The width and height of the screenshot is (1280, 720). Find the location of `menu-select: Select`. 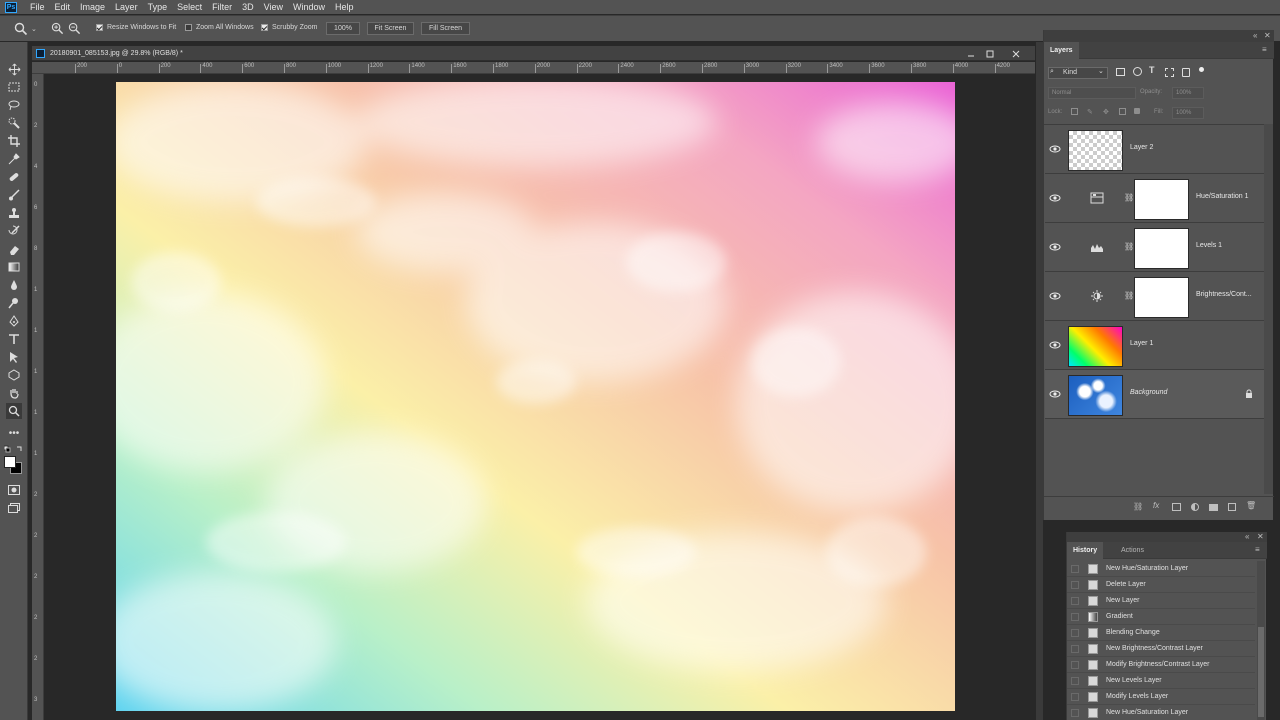

menu-select: Select is located at coordinates (190, 7).